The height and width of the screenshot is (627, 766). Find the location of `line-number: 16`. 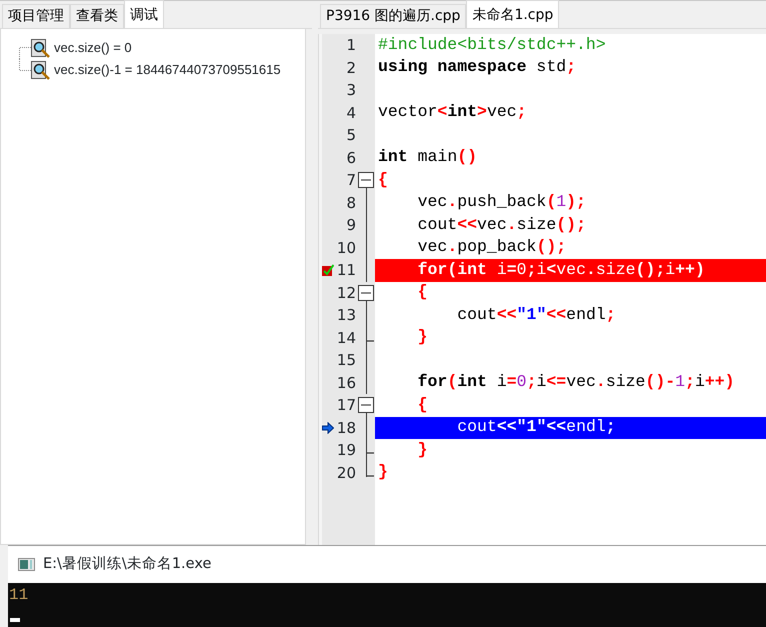

line-number: 16 is located at coordinates (346, 383).